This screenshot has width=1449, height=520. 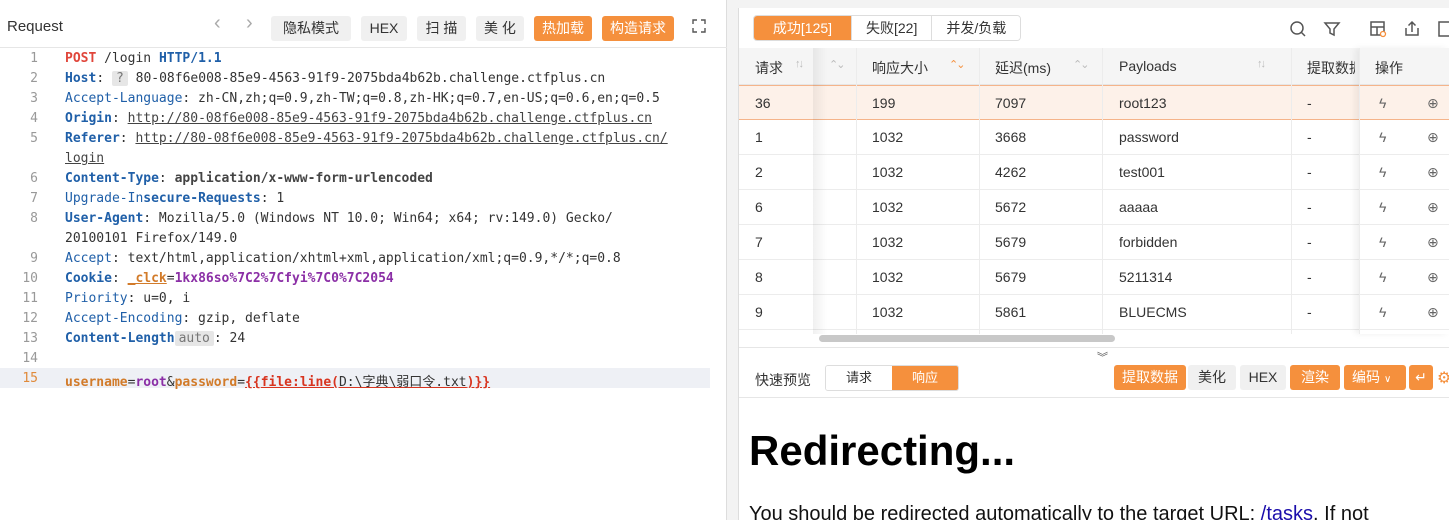 I want to click on request-path: /login, so click(x=127, y=58).